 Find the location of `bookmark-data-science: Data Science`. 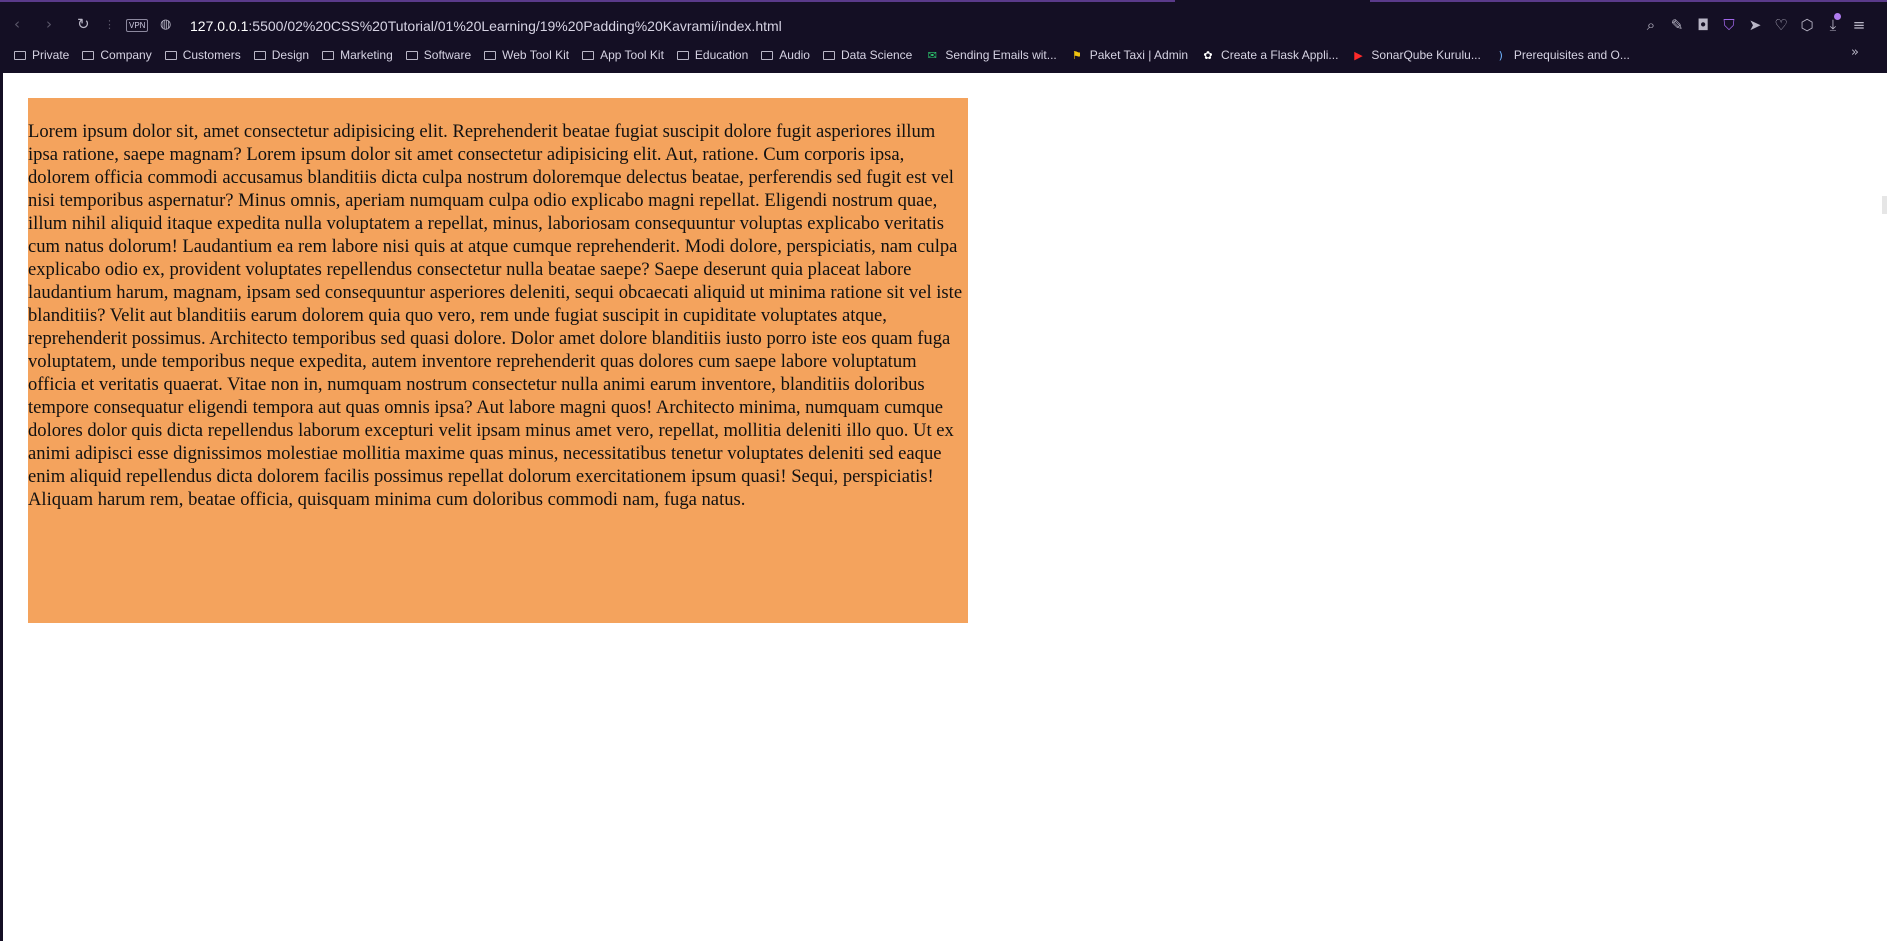

bookmark-data-science: Data Science is located at coordinates (867, 55).